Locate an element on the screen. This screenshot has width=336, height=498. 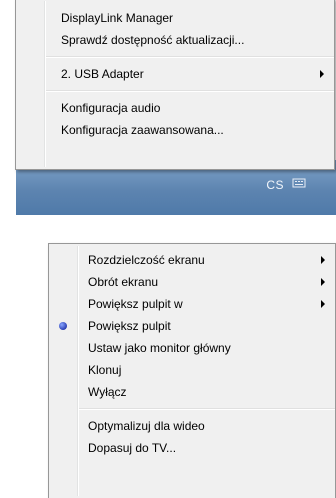
menu-item-mirror: Klonuj is located at coordinates (192, 370).